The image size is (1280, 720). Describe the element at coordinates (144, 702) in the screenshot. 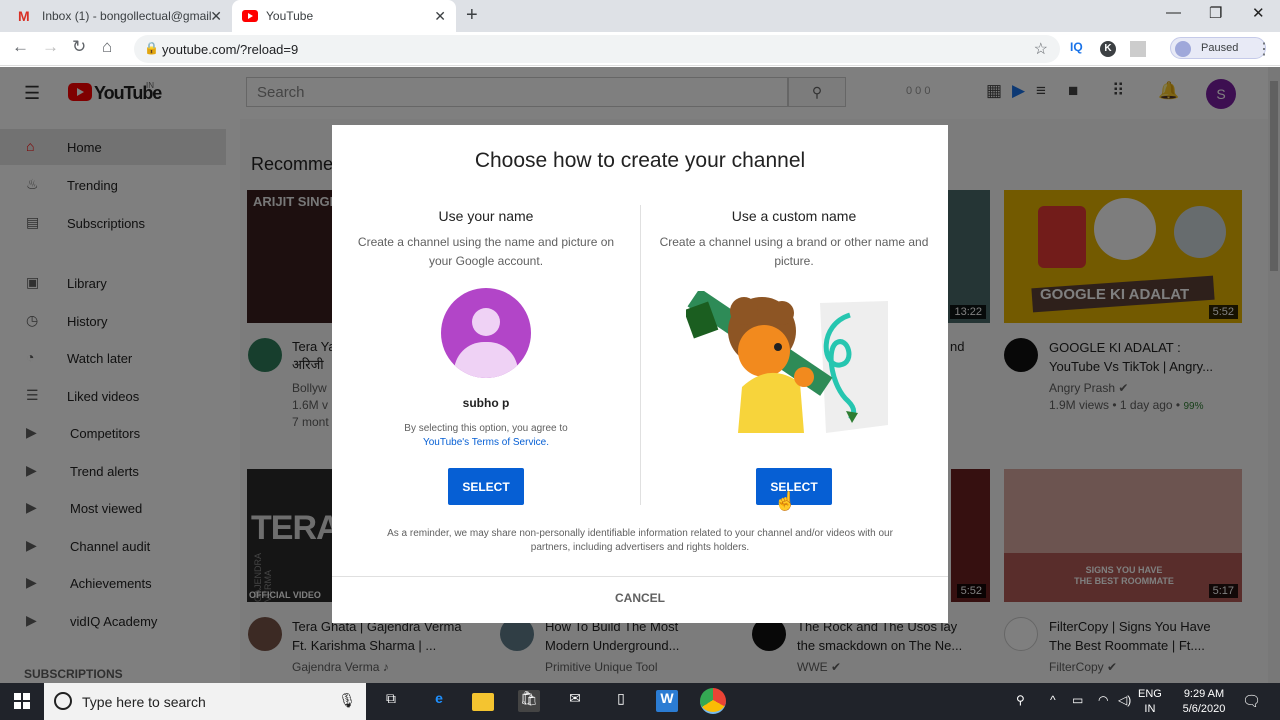

I see `taskbar-search-placeholder: Type here to search` at that location.